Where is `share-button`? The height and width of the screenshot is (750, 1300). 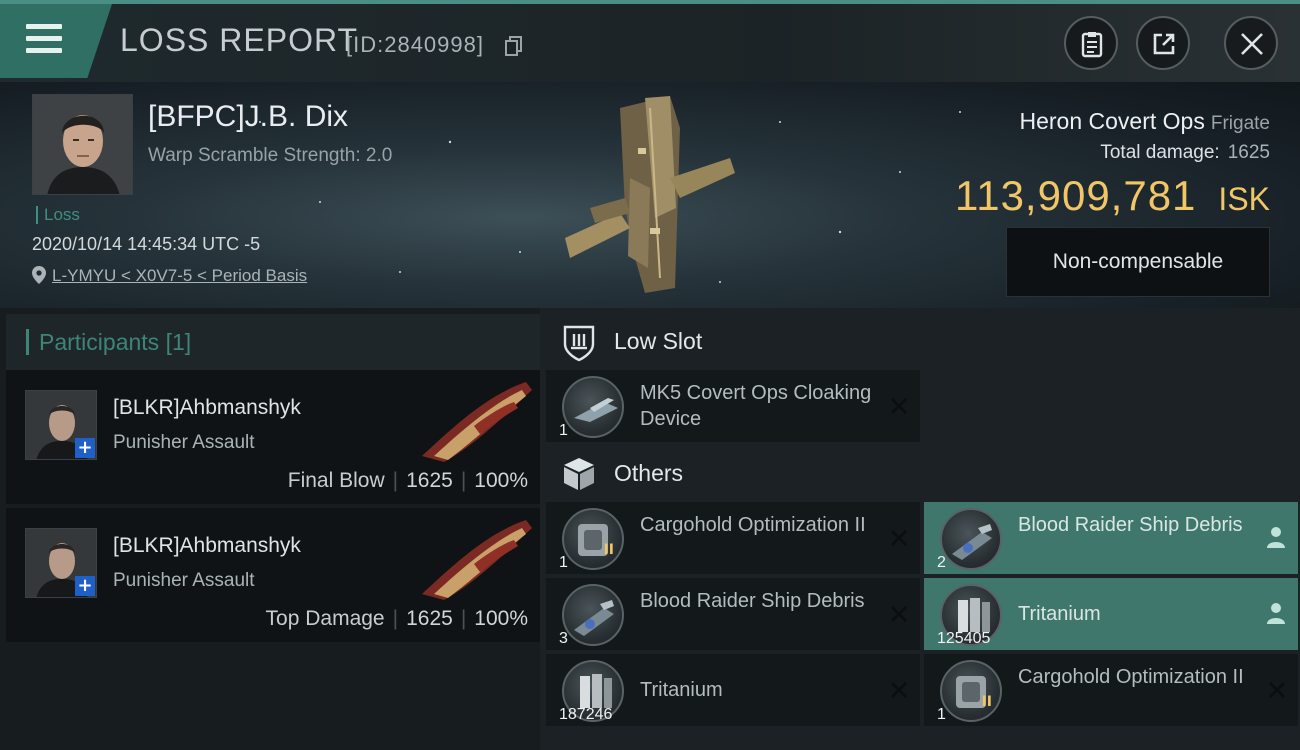 share-button is located at coordinates (1163, 43).